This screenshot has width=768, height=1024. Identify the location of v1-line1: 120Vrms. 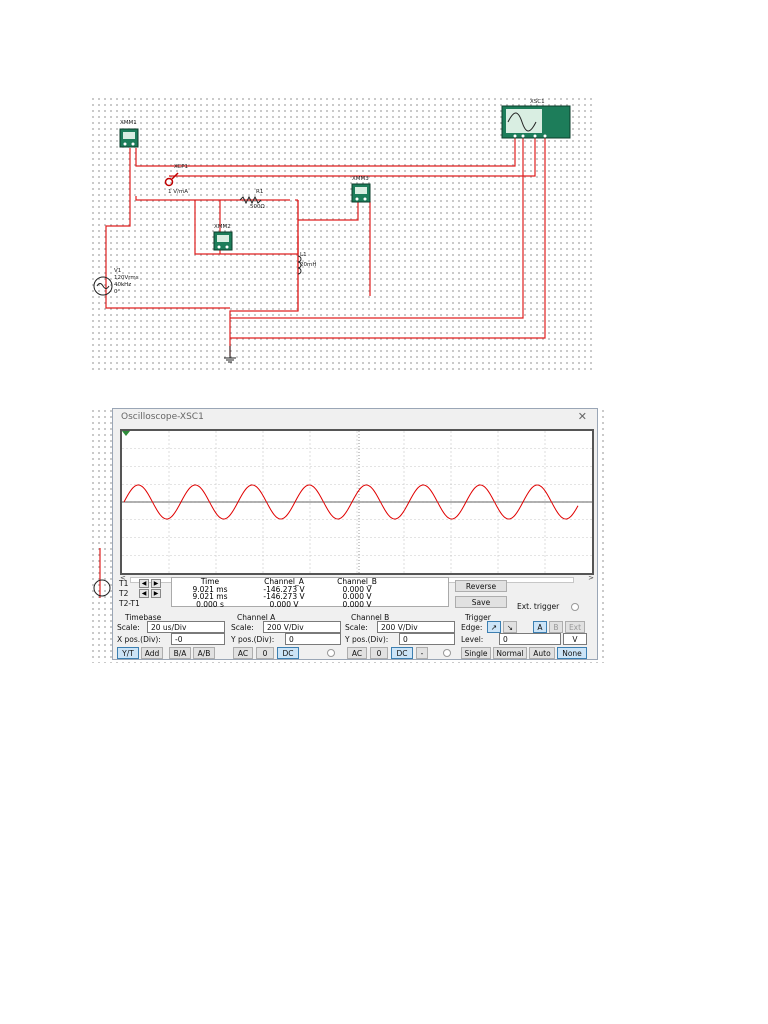
(126, 278).